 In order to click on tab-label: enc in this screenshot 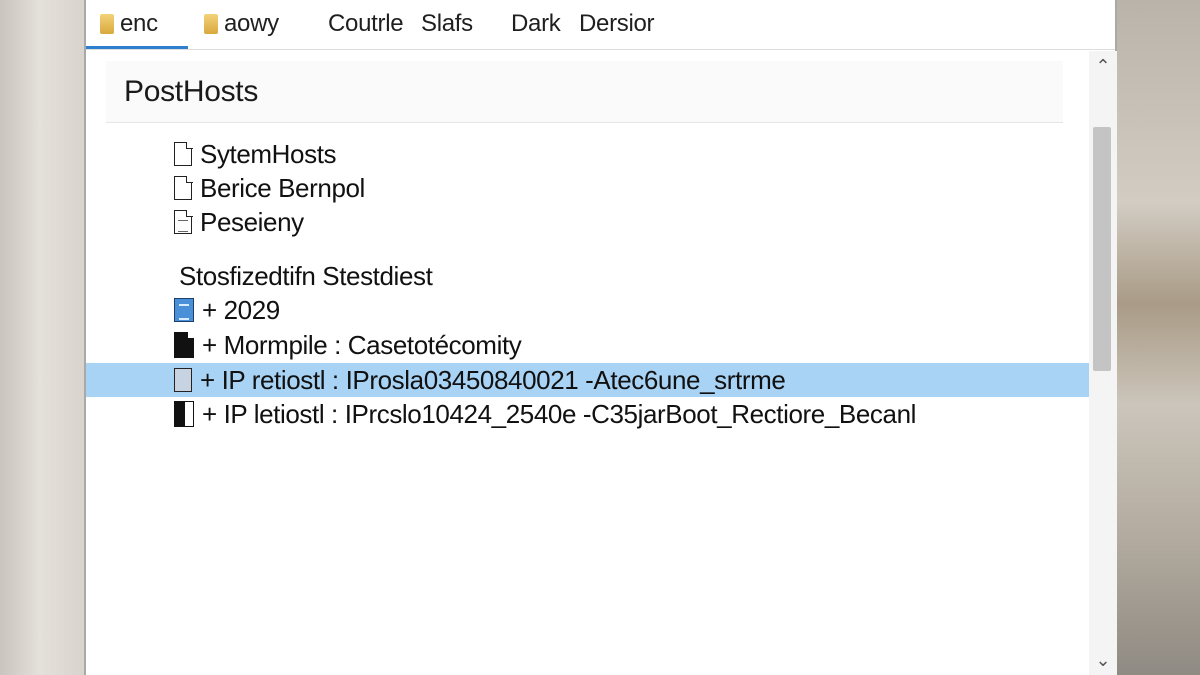, I will do `click(139, 23)`.